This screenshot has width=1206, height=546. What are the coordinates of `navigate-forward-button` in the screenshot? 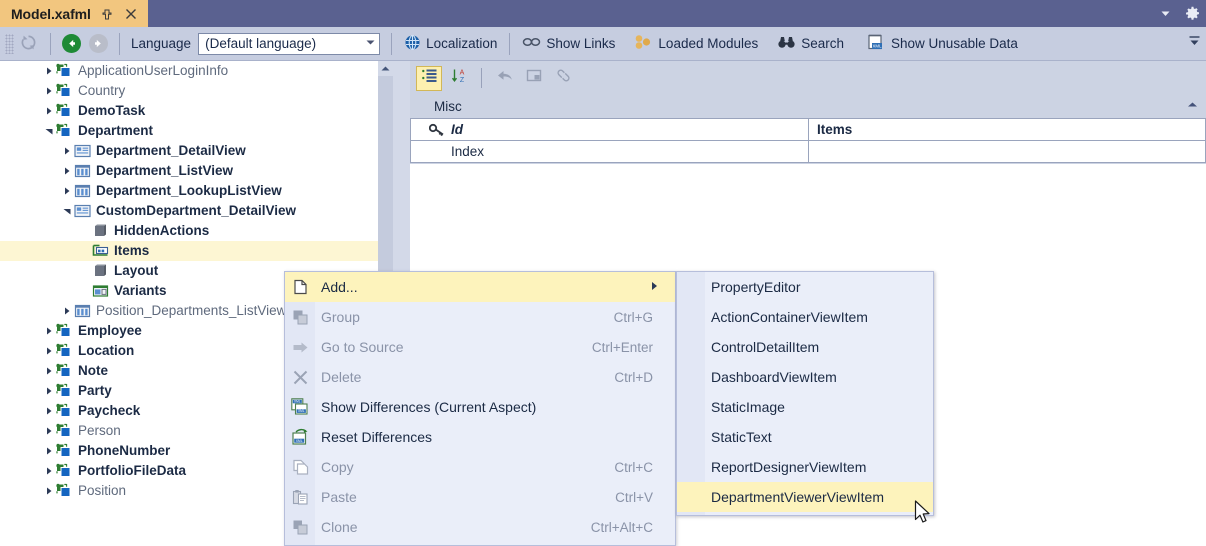 It's located at (98, 44).